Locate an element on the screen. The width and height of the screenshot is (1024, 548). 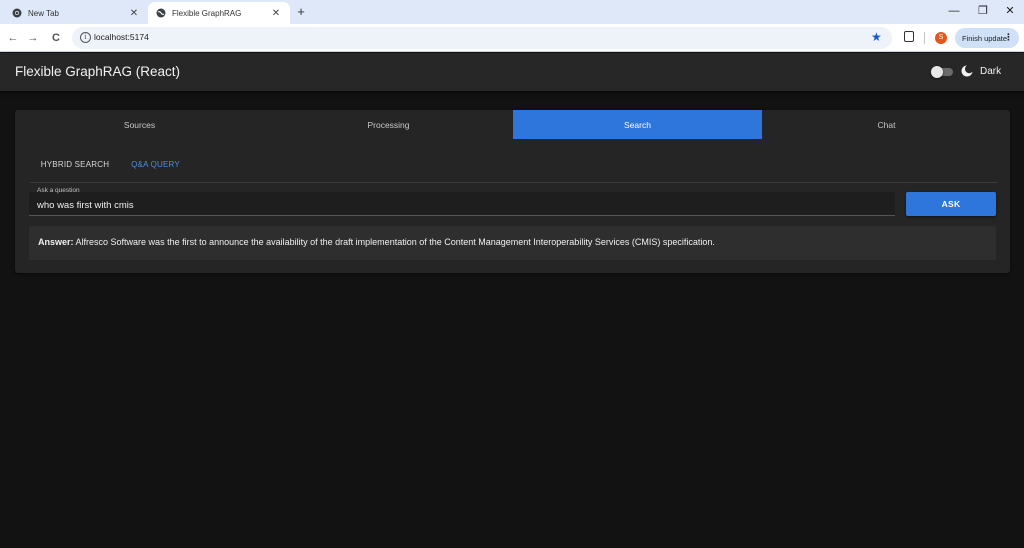
theme-toggle-switch is located at coordinates (942, 72).